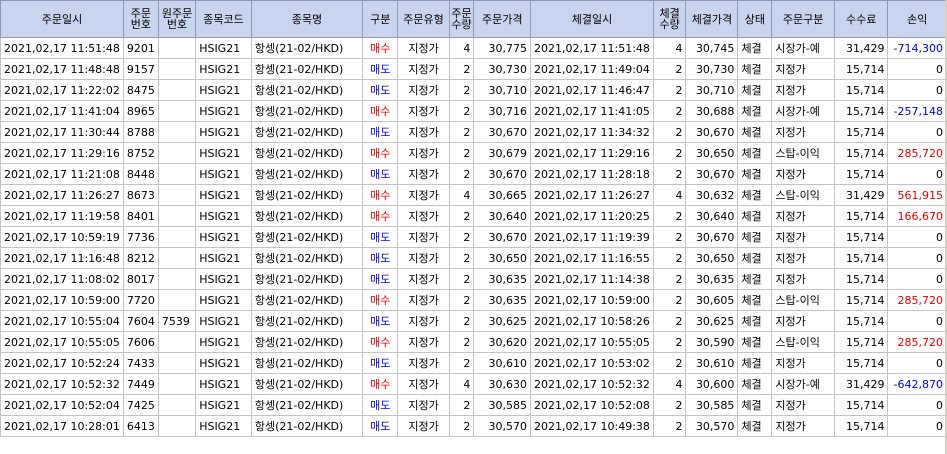 This screenshot has height=454, width=947. What do you see at coordinates (140, 19) in the screenshot?
I see `column-header-order-no: 주문 번호` at bounding box center [140, 19].